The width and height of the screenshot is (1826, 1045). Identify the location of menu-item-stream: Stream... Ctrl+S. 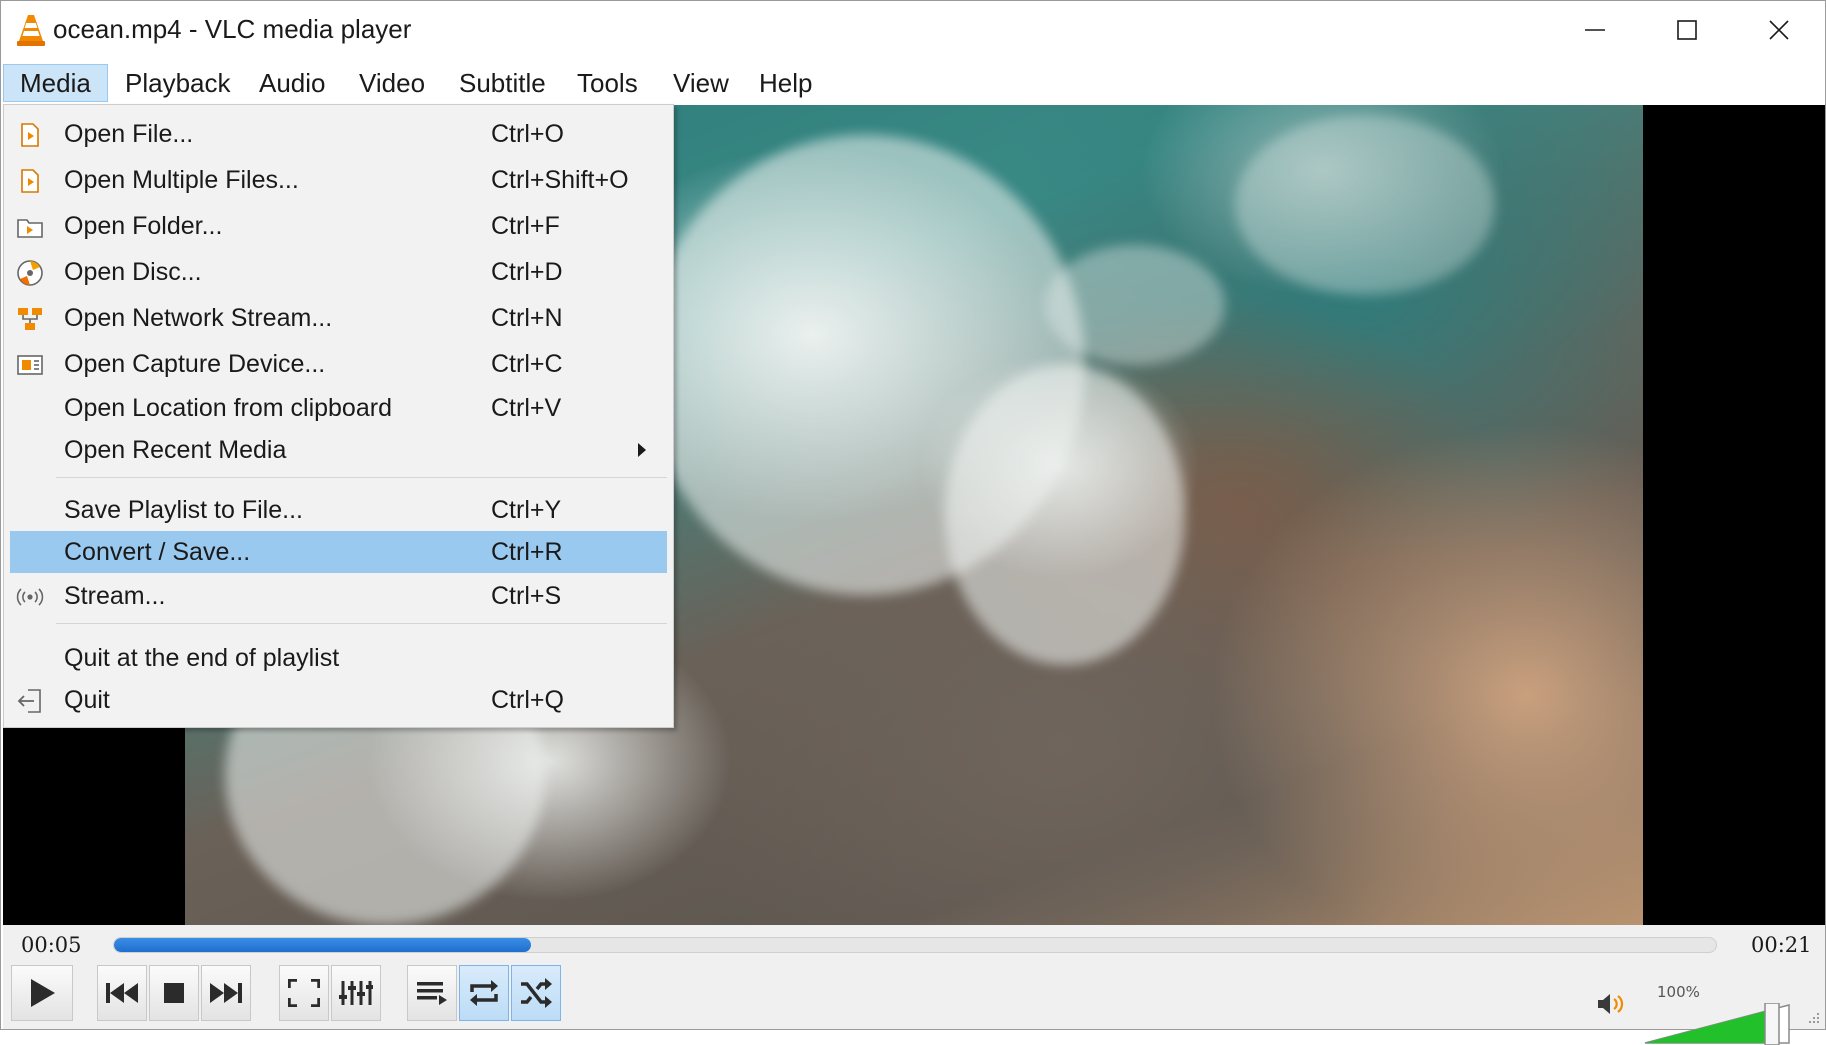
(338, 596).